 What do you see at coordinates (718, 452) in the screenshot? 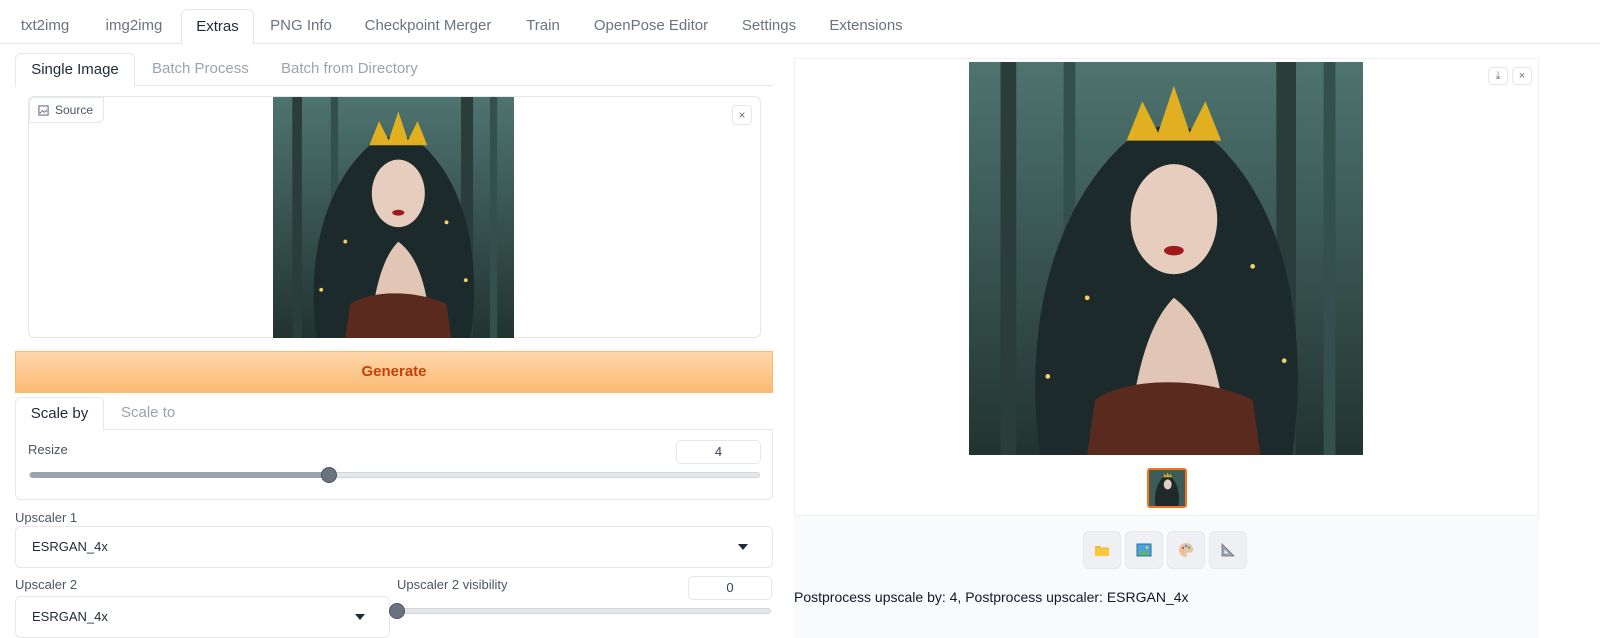
I see `resize-number-input: 4` at bounding box center [718, 452].